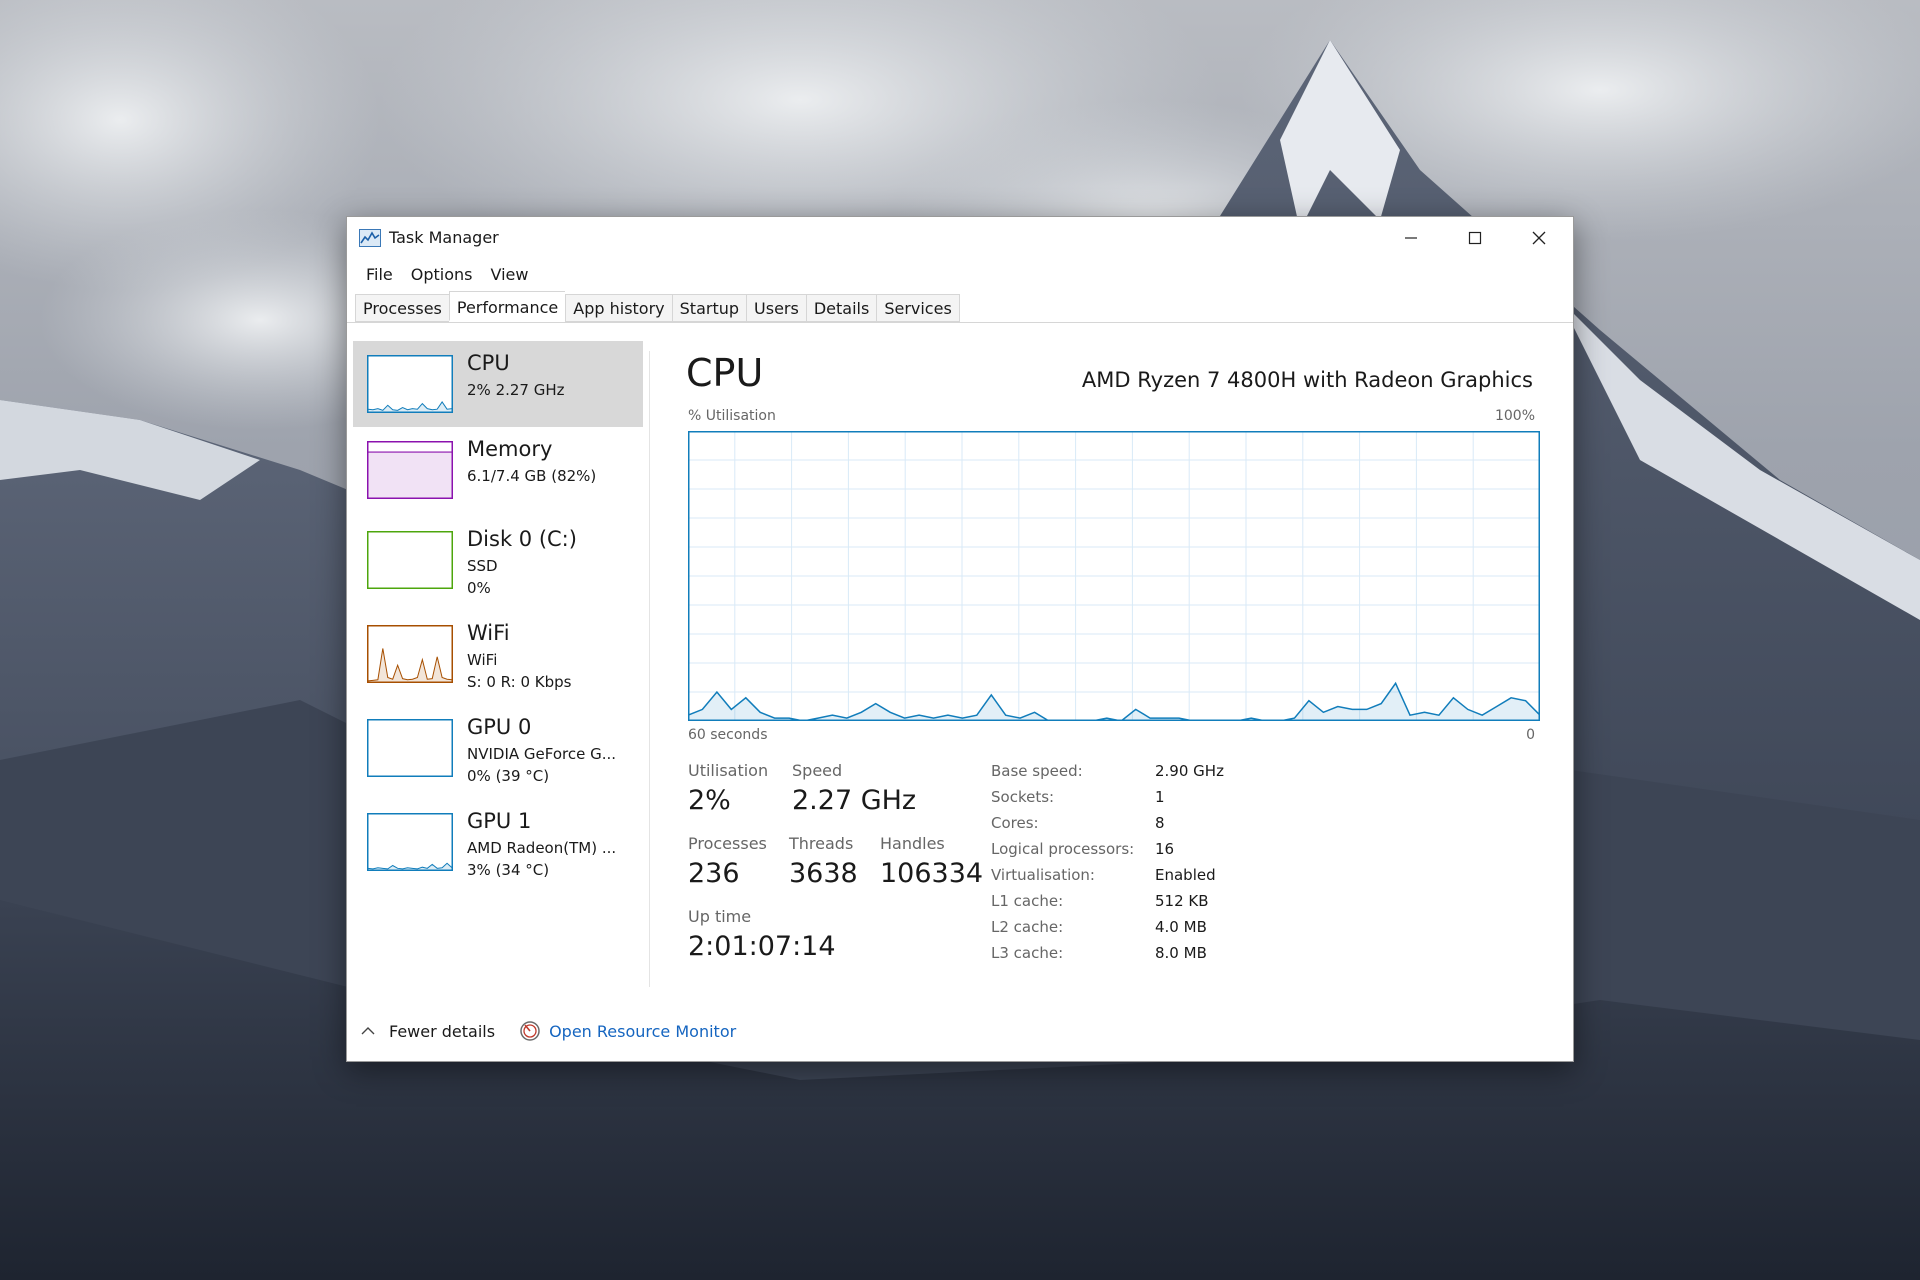 The width and height of the screenshot is (1920, 1280). I want to click on resource-item-gpu0: GPU 0 NVIDIA GeForce G... 0% (39 °C), so click(498, 748).